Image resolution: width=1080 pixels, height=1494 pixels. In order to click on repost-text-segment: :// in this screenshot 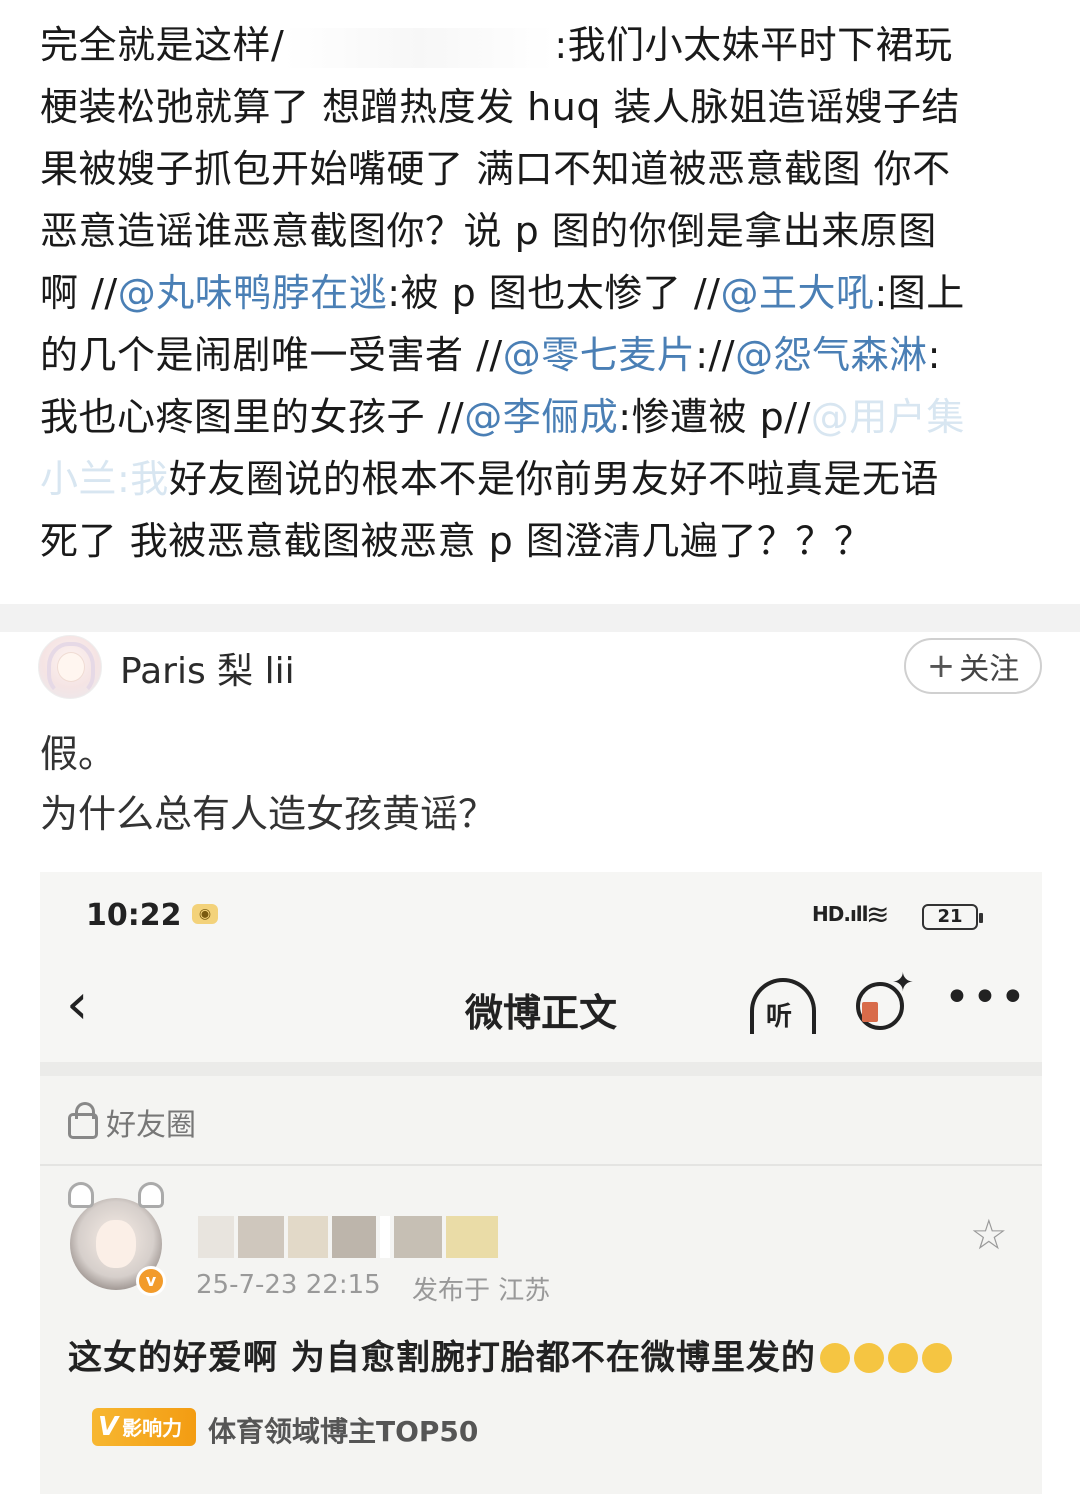, I will do `click(715, 355)`.